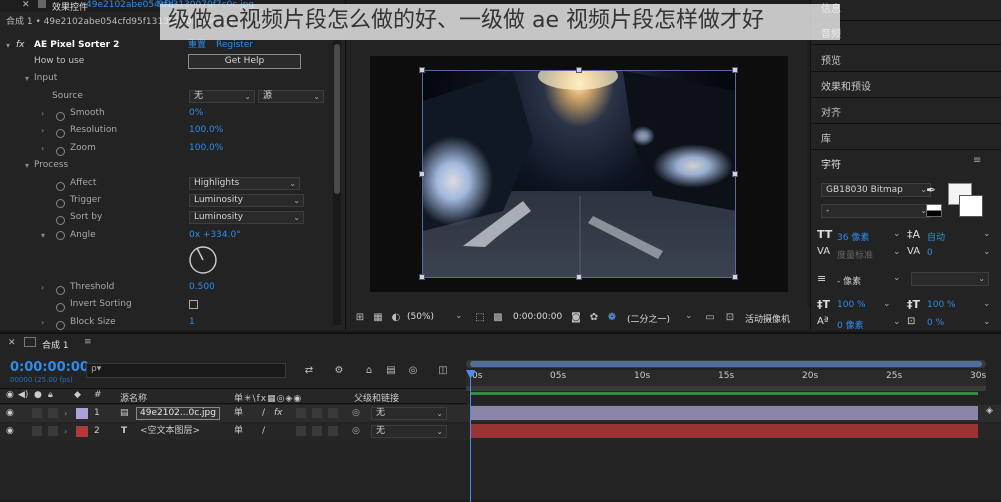  I want to click on sortby-select: Luminosity ⌄, so click(246, 217).